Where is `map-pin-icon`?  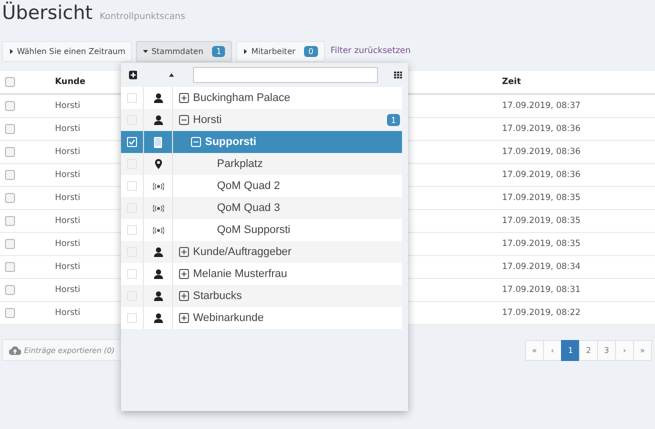 map-pin-icon is located at coordinates (158, 164).